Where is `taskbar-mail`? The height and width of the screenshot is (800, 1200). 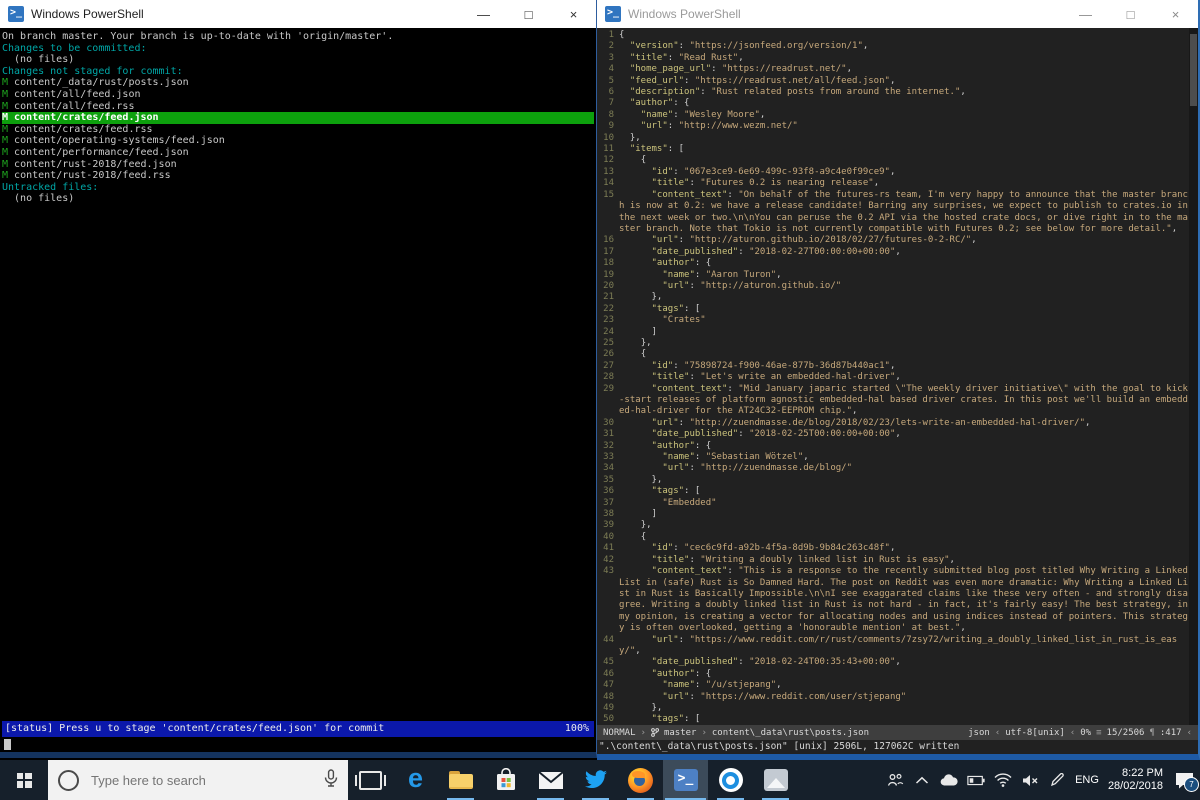 taskbar-mail is located at coordinates (550, 780).